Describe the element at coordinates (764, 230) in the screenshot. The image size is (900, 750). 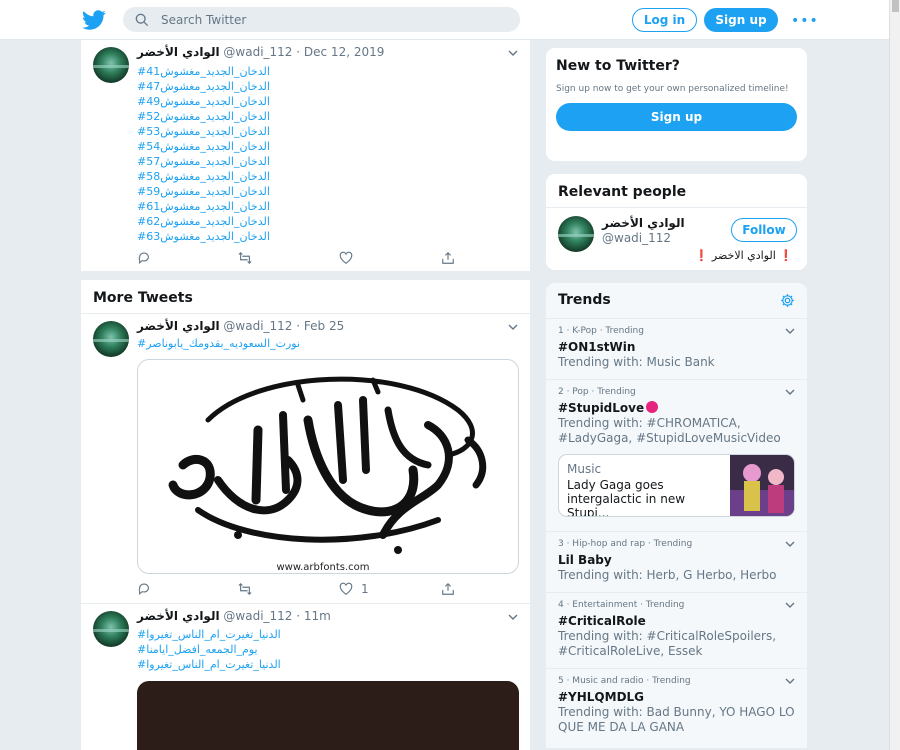
I see `follow-button: Follow` at that location.